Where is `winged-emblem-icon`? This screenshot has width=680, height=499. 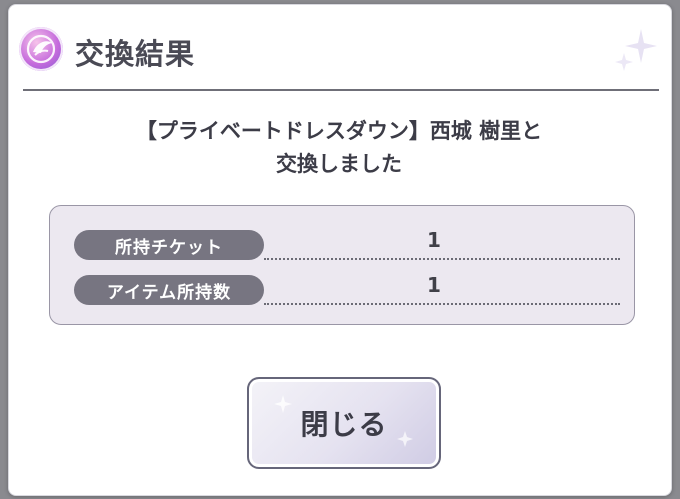
winged-emblem-icon is located at coordinates (41, 49).